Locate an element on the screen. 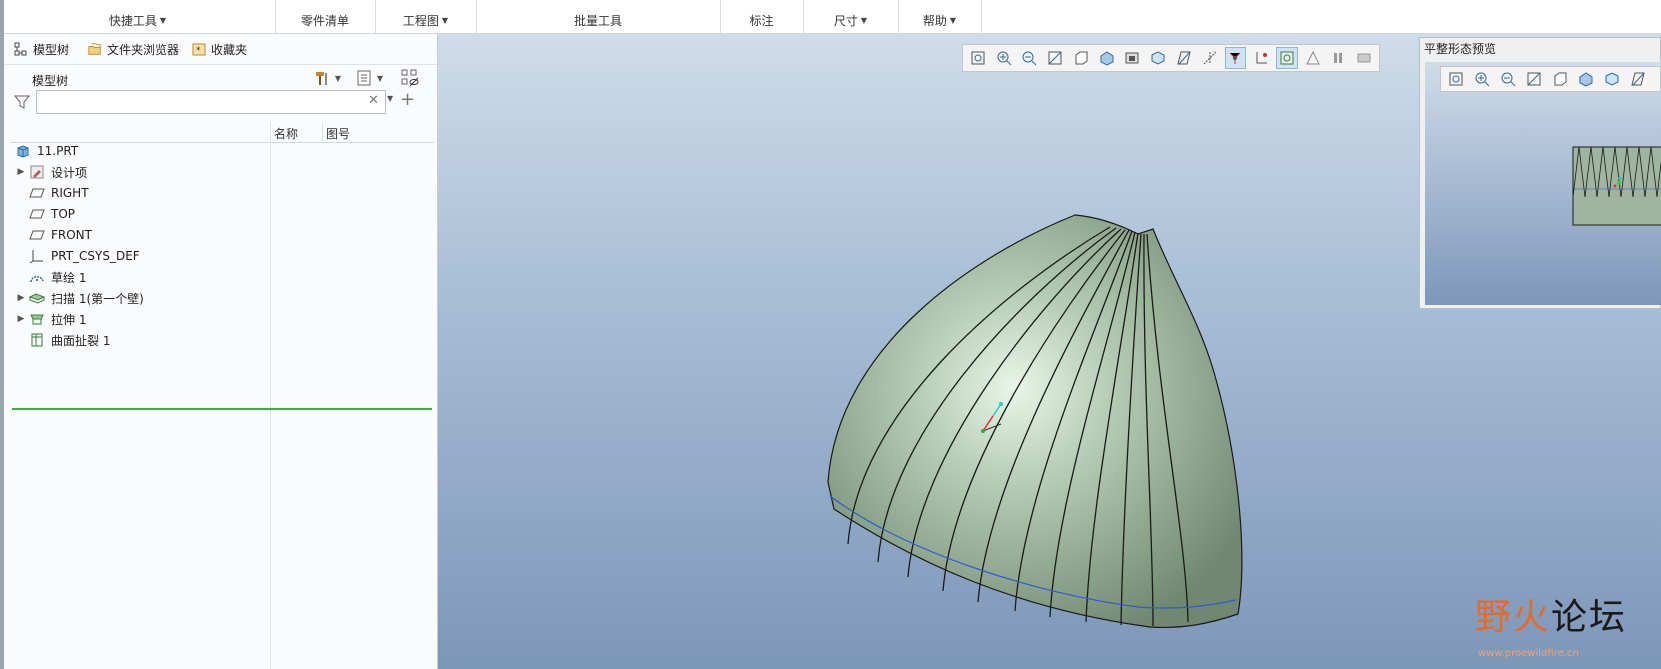 This screenshot has width=1661, height=669. annotation-display-icon is located at coordinates (1287, 58).